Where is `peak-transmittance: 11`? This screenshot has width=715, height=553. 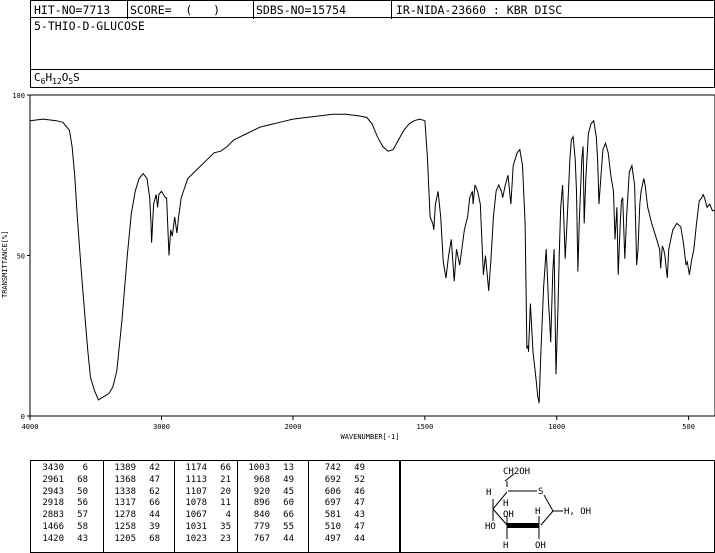 peak-transmittance: 11 is located at coordinates (225, 503).